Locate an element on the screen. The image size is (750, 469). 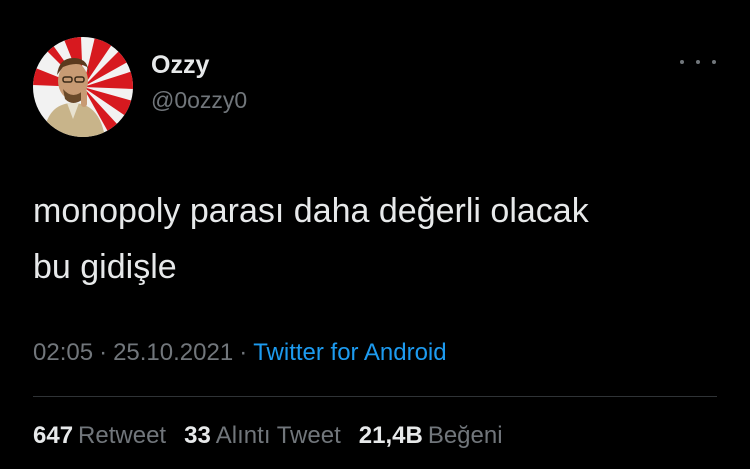
more-options-icon is located at coordinates (698, 62).